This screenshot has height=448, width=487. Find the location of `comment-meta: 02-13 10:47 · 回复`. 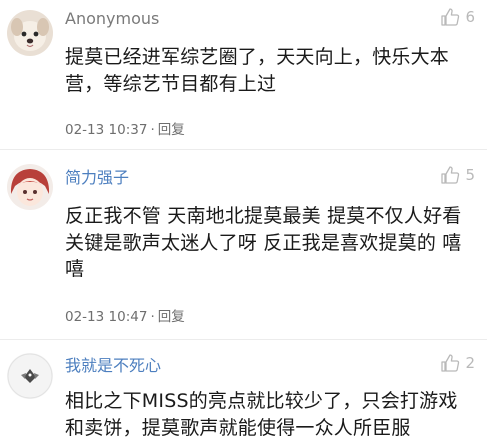

comment-meta: 02-13 10:47 · 回复 is located at coordinates (125, 317).